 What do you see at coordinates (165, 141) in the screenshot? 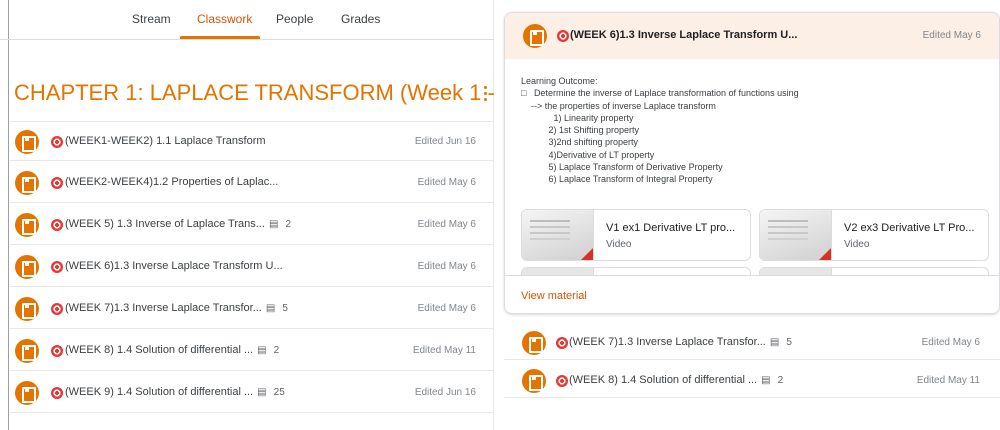
I see `material-title: (WEEK1-WEEK2) 1.1 Laplace Transform` at bounding box center [165, 141].